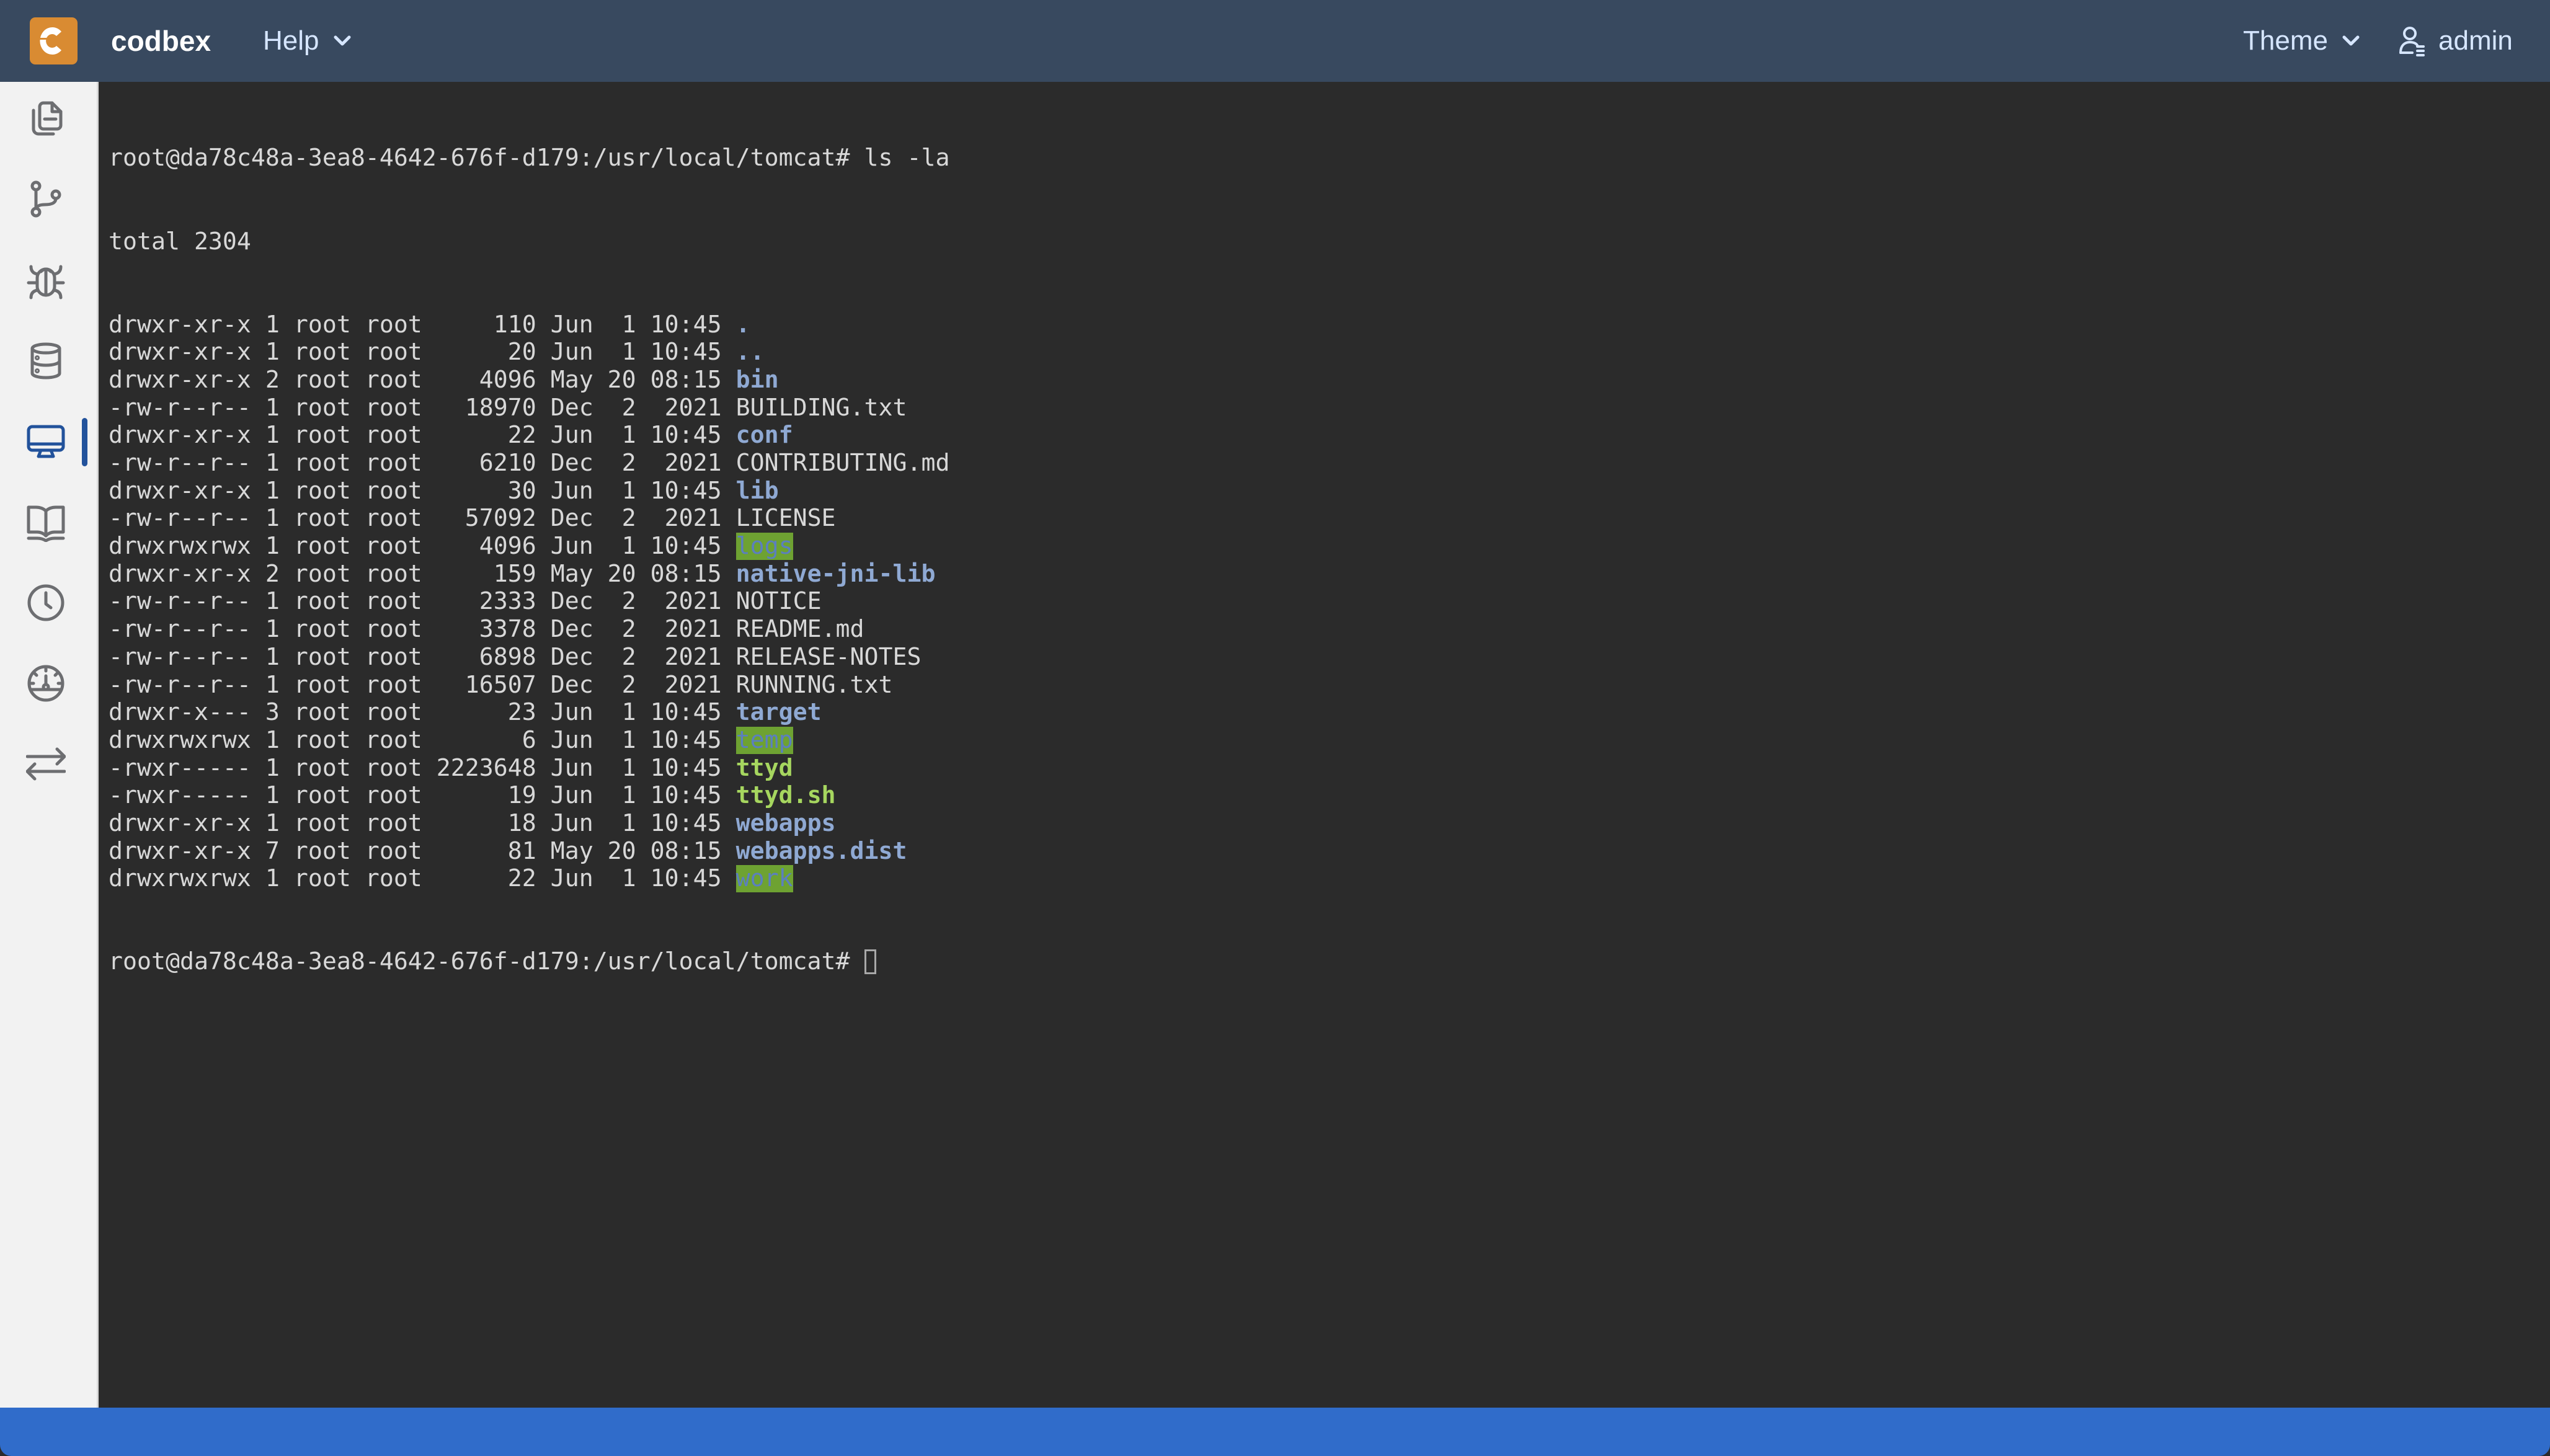  Describe the element at coordinates (161, 41) in the screenshot. I see `brand-name: codbex` at that location.